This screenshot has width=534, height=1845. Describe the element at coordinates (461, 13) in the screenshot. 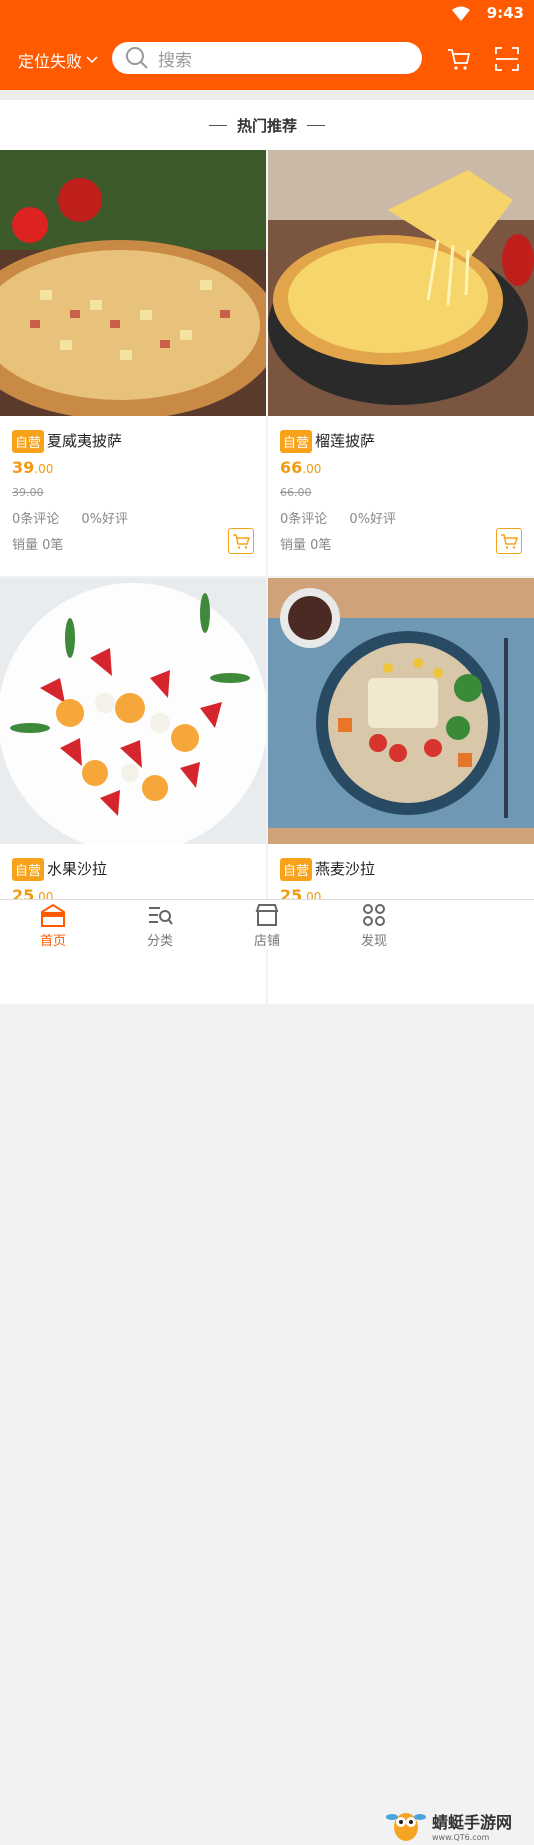

I see `wifi-icon` at that location.